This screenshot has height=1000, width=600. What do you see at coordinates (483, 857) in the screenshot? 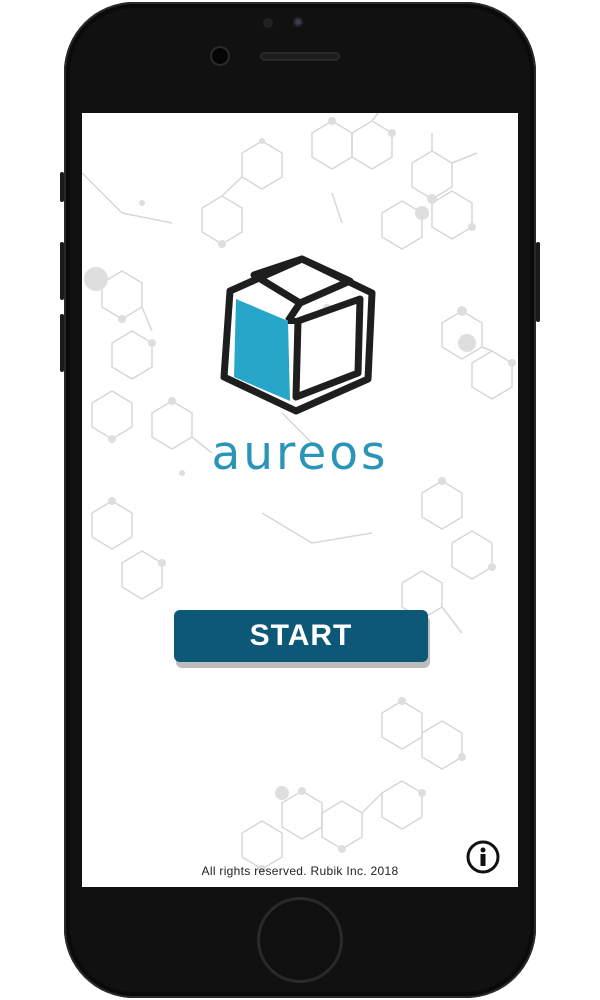
I see `info-icon` at bounding box center [483, 857].